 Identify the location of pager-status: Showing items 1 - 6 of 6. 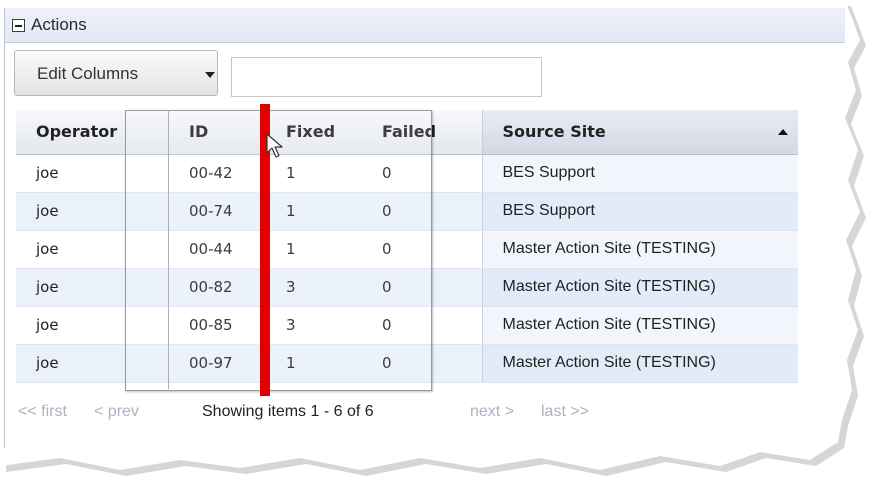
(288, 411).